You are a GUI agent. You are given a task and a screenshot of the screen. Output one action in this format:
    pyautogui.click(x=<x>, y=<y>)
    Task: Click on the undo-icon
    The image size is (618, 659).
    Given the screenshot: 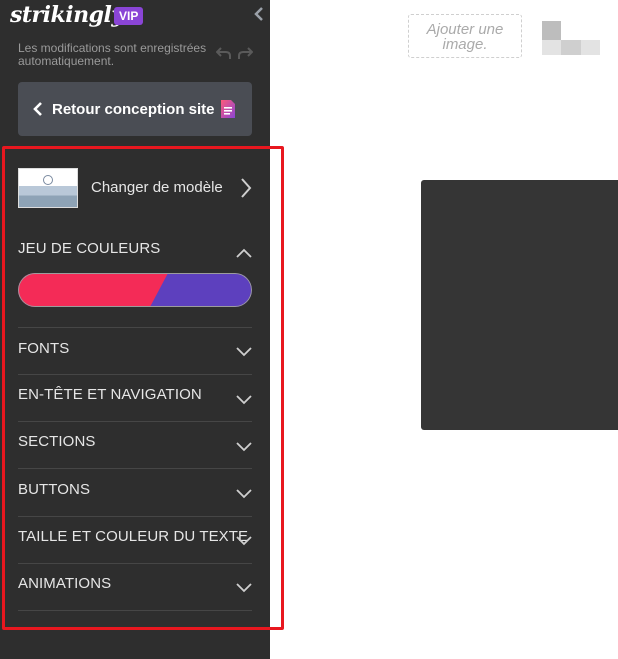 What is the action you would take?
    pyautogui.click(x=224, y=53)
    